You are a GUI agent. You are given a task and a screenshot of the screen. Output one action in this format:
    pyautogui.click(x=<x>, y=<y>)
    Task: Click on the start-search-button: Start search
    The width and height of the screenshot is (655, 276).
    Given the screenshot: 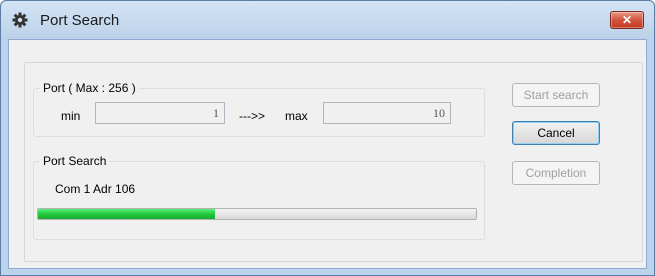 What is the action you would take?
    pyautogui.click(x=556, y=95)
    